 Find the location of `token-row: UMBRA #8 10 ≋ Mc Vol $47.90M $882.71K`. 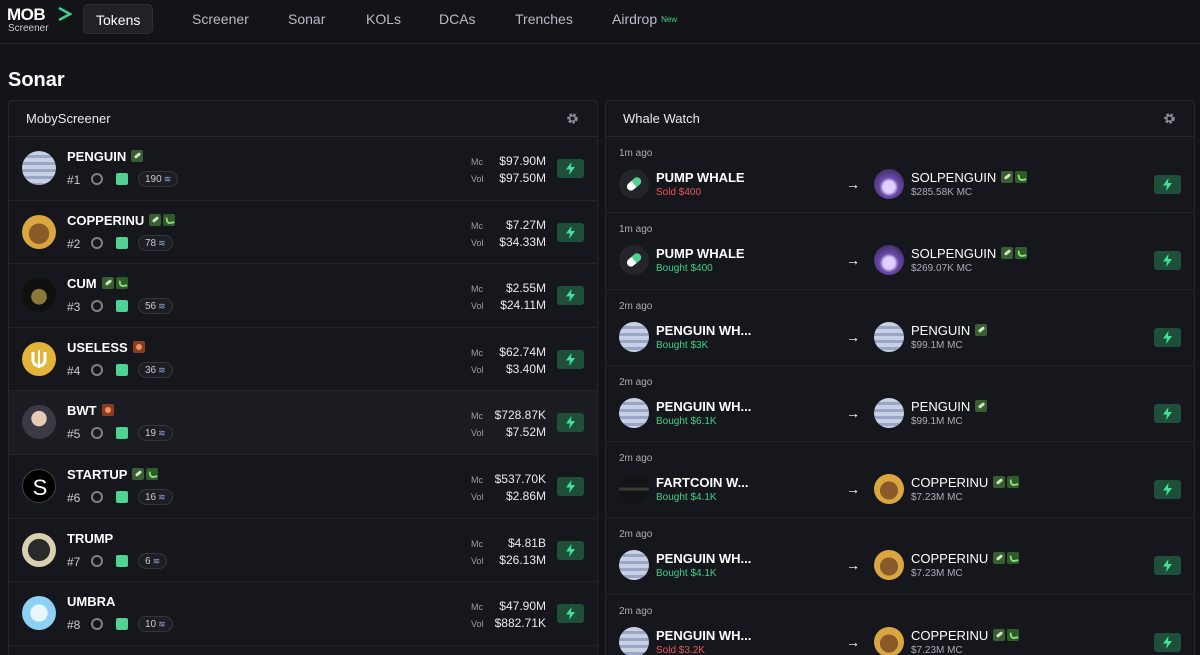

token-row: UMBRA #8 10 ≋ Mc Vol $47.90M $882.71K is located at coordinates (303, 614).